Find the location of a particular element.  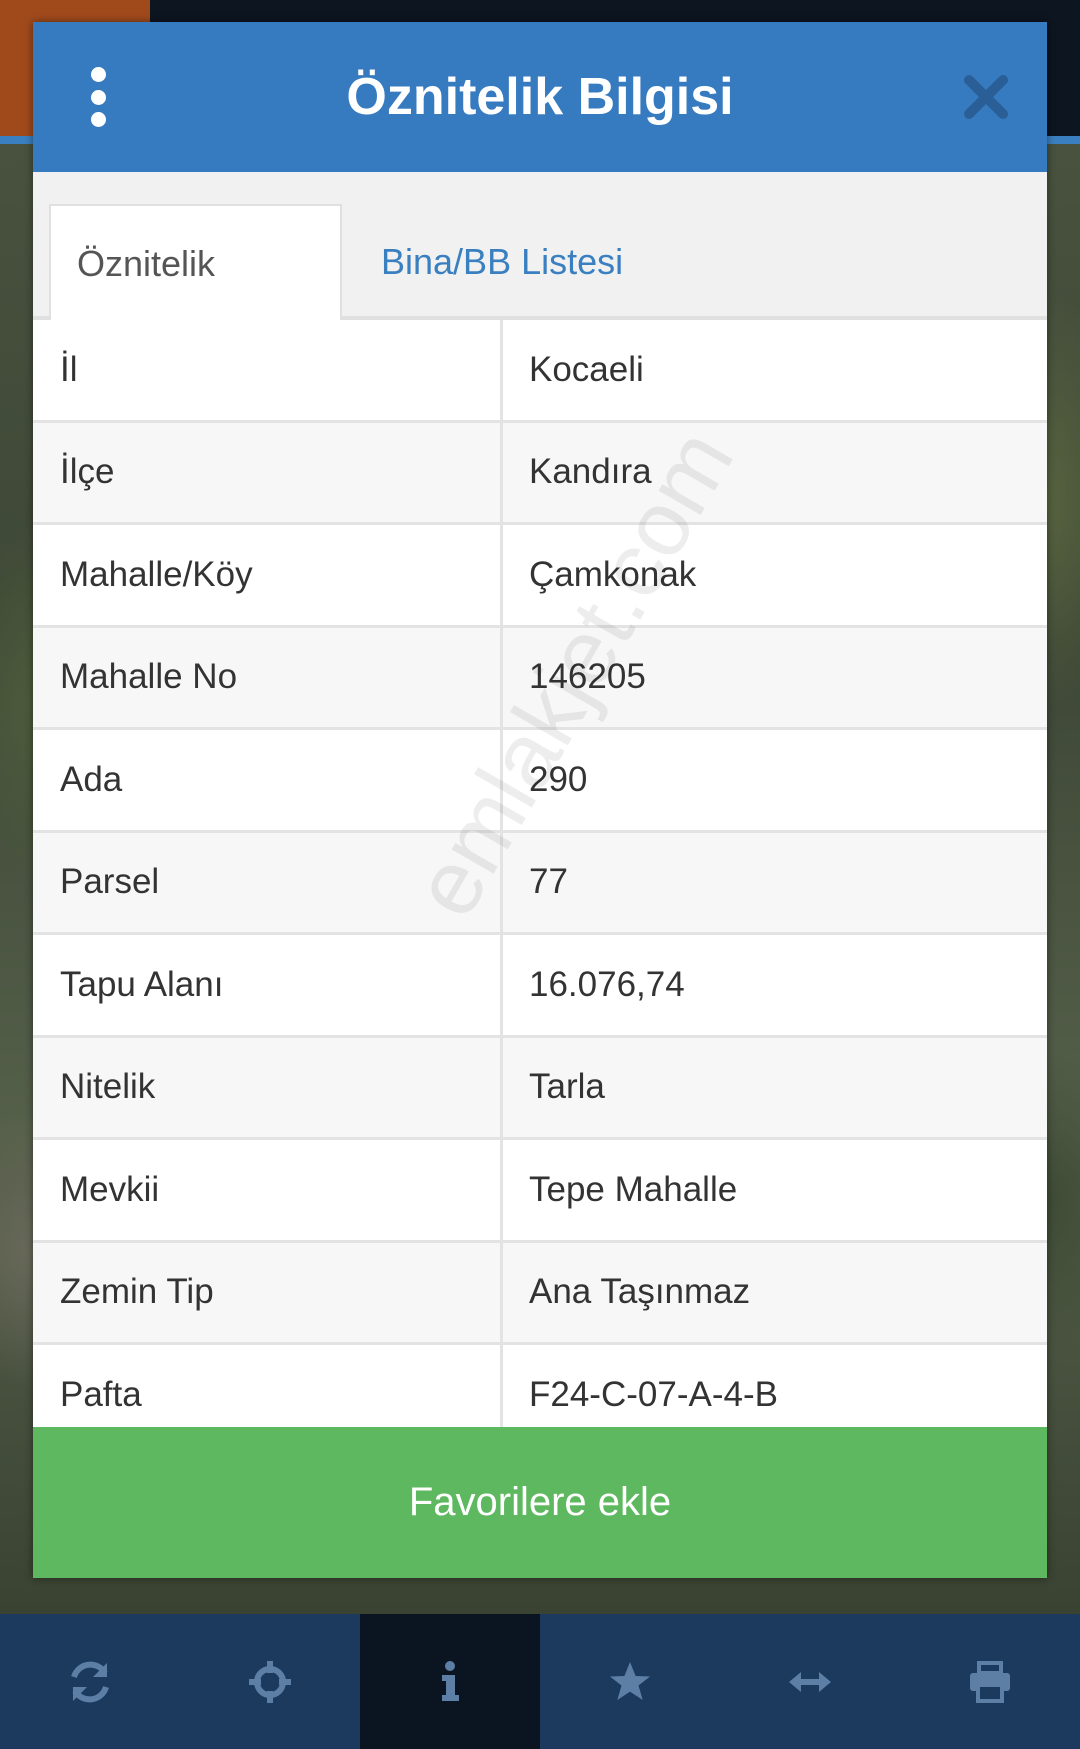

table-row: Mahalle No 146205 is located at coordinates (540, 678).